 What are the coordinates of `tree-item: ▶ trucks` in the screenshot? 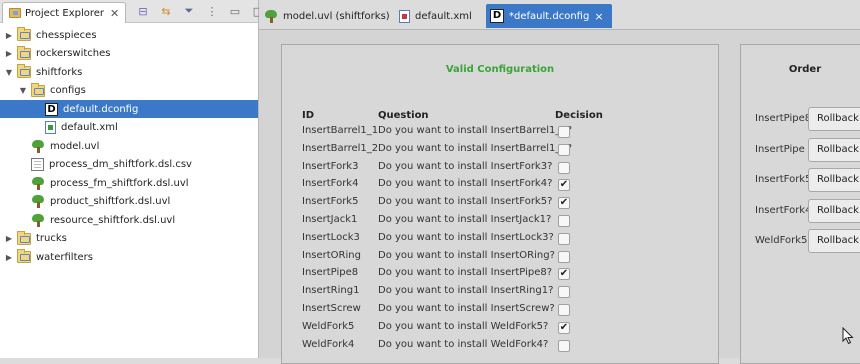 It's located at (129, 239).